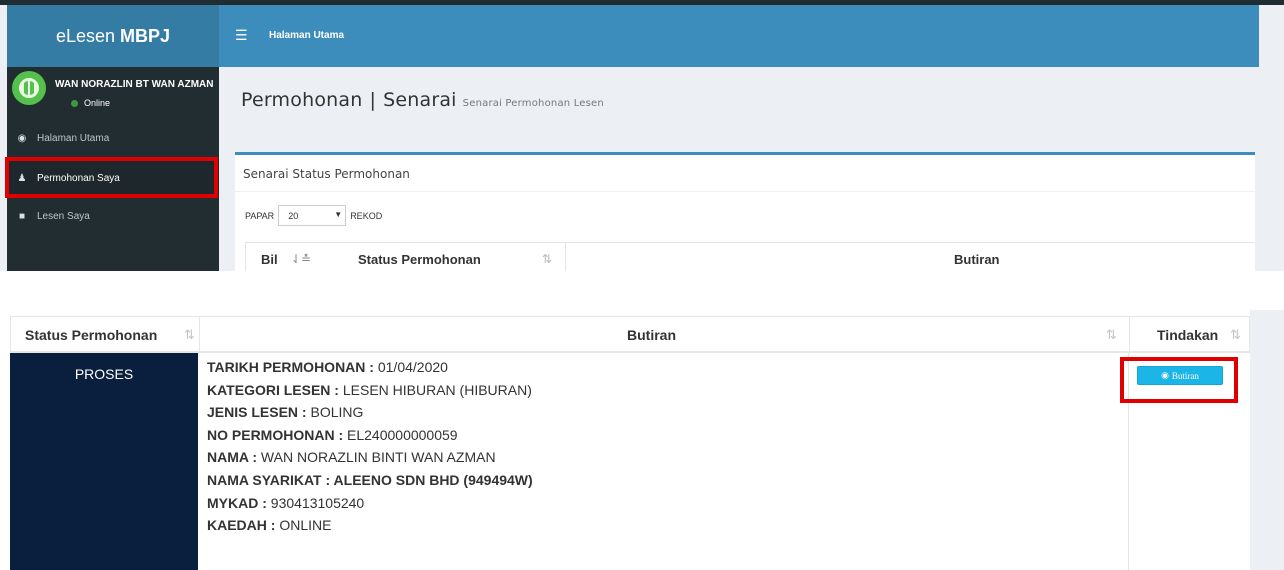 The height and width of the screenshot is (570, 1284). Describe the element at coordinates (335, 412) in the screenshot. I see `detail-value: BOLING` at that location.